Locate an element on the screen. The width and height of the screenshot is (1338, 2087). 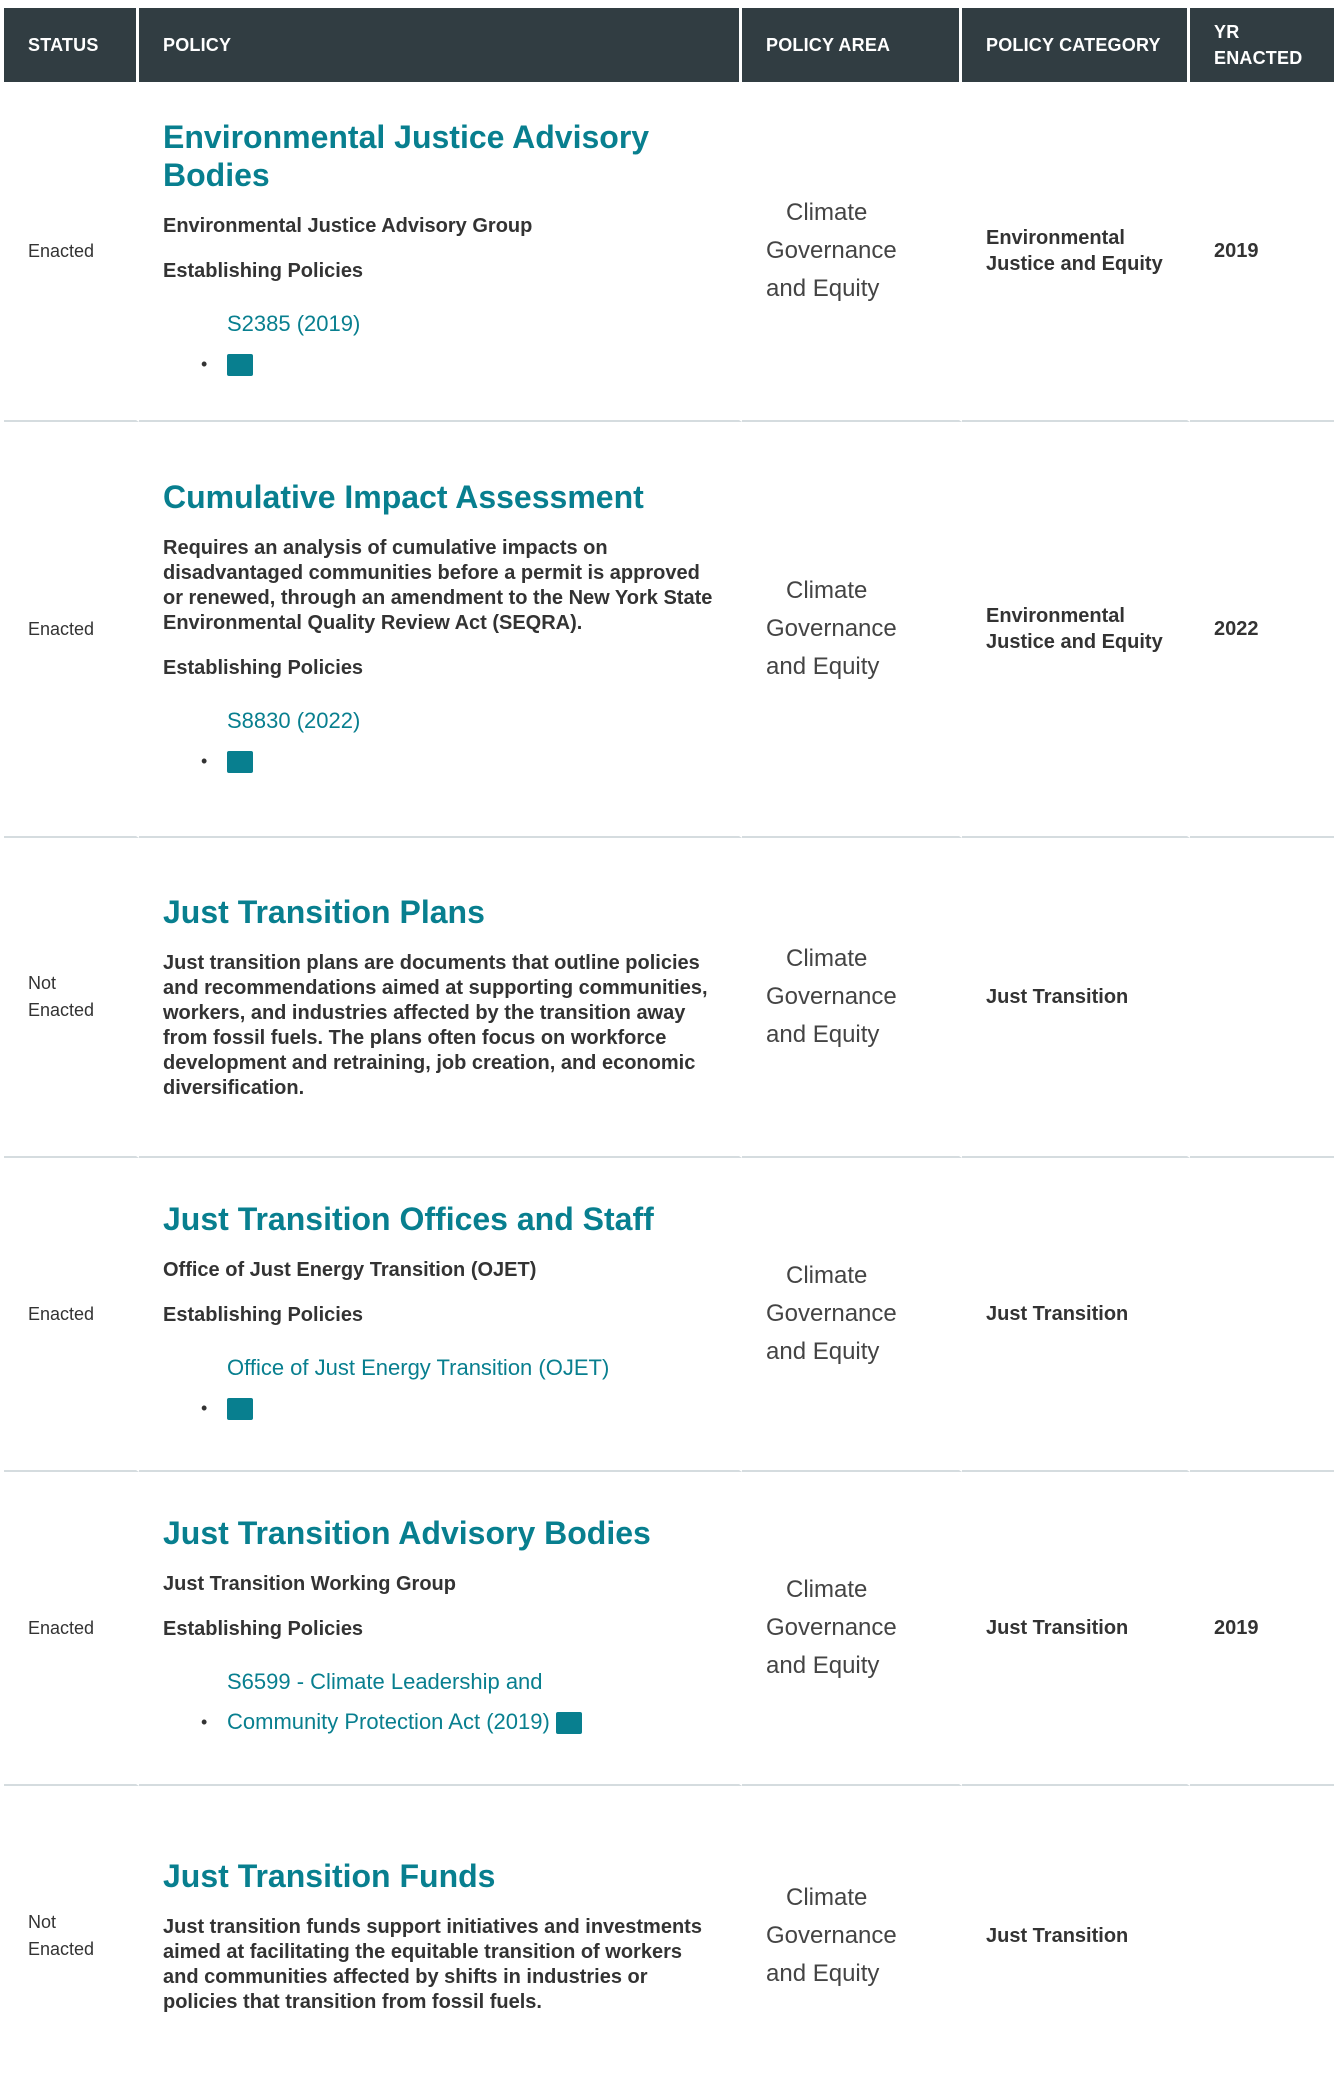
year-cell: 2022 is located at coordinates (1262, 630).